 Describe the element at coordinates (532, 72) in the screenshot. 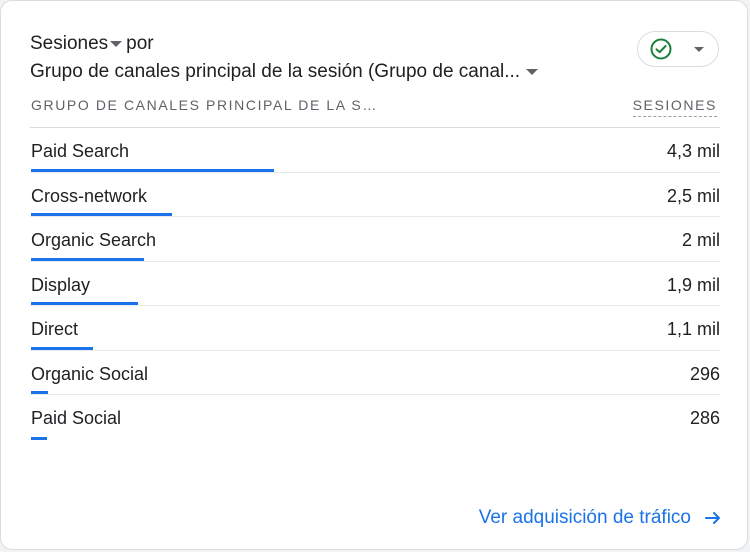

I see `dimension-dropdown-caret-icon` at that location.